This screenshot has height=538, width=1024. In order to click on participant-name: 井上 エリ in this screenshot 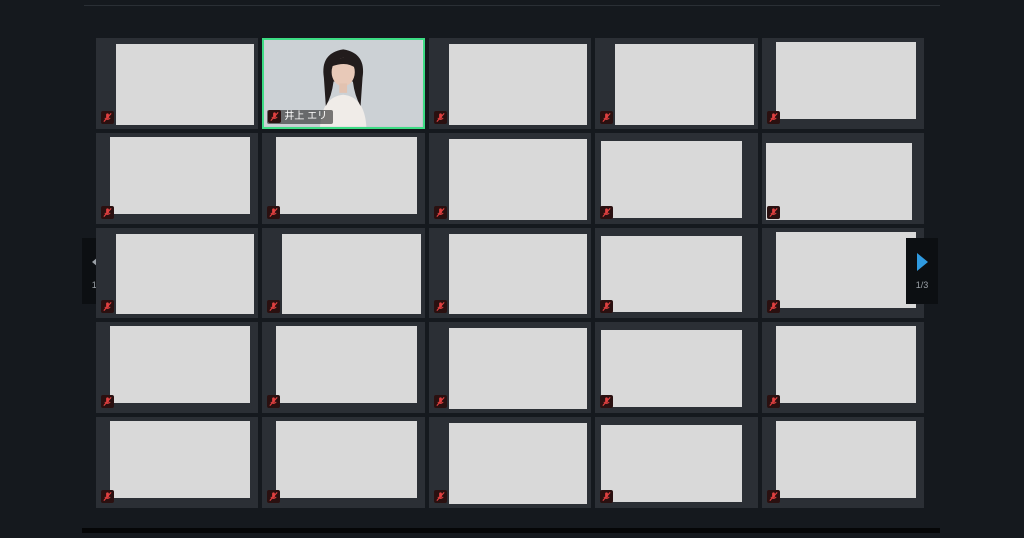, I will do `click(306, 116)`.